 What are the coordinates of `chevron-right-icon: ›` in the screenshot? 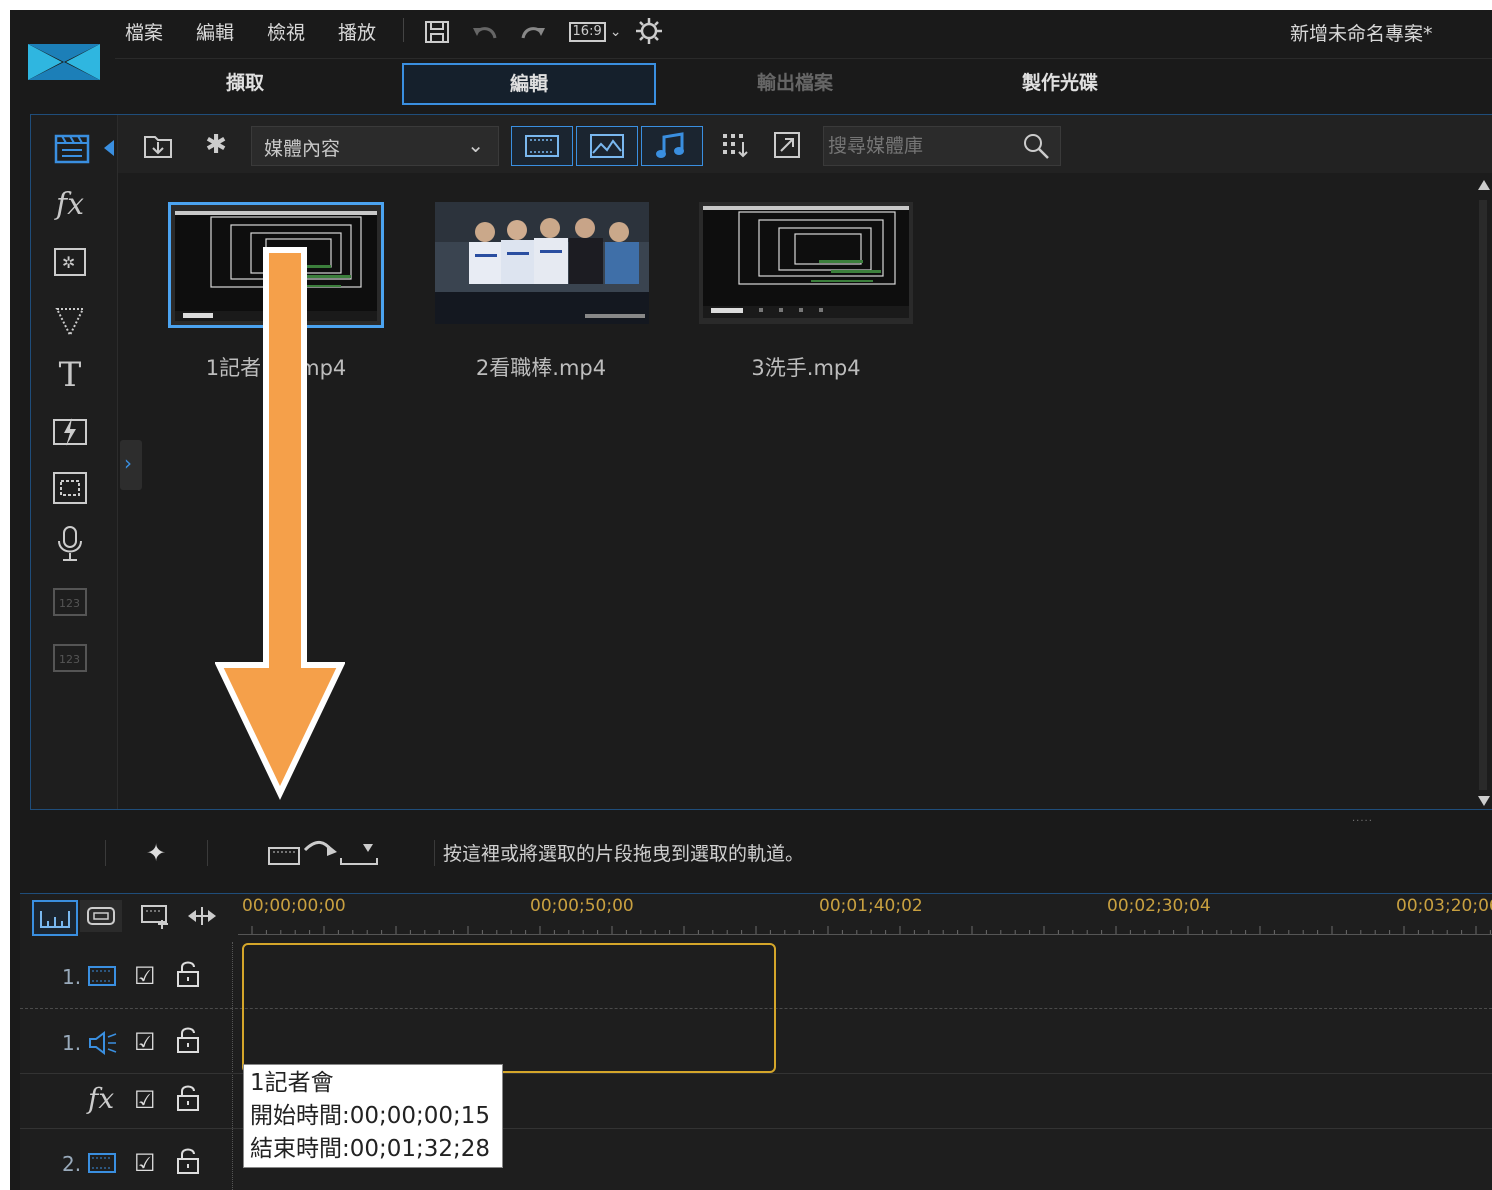 It's located at (128, 463).